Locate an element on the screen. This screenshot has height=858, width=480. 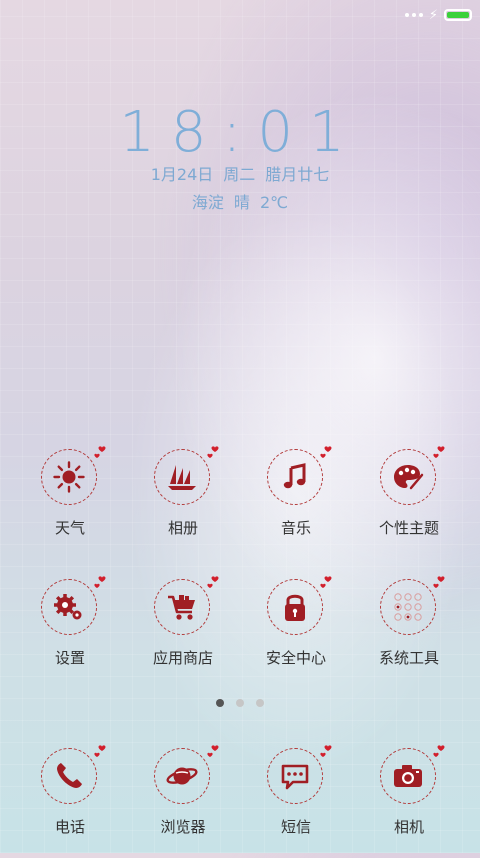
date-label: 1月24日 is located at coordinates (182, 174).